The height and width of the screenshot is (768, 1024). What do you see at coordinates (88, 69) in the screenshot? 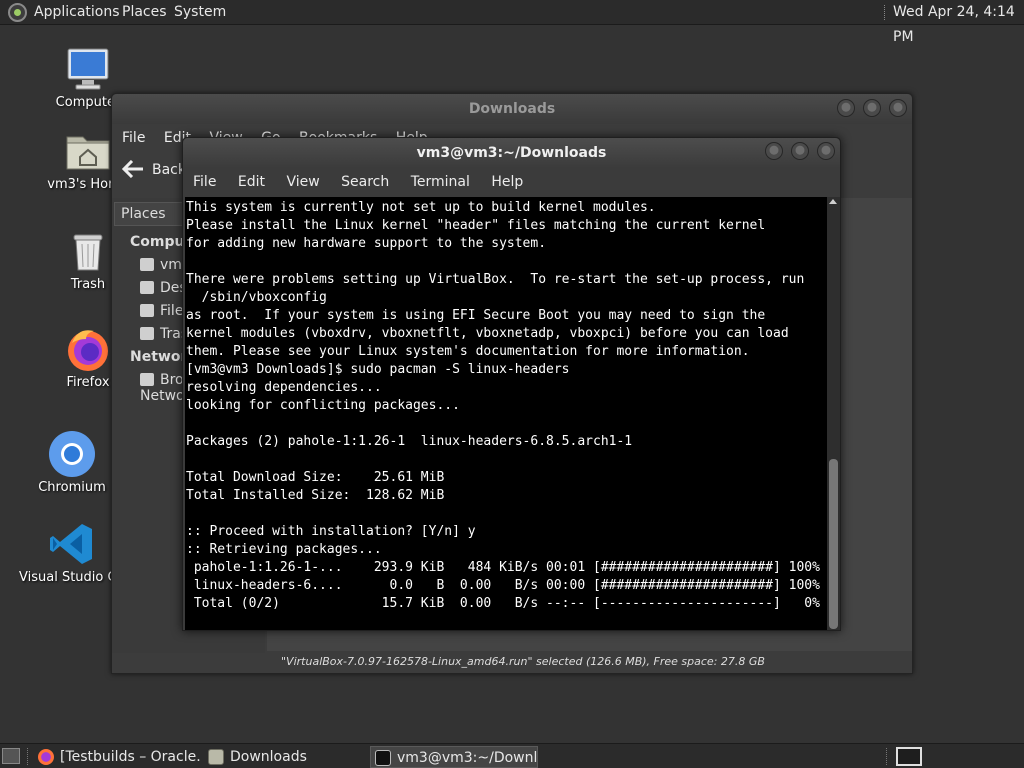
I see `computer-icon` at bounding box center [88, 69].